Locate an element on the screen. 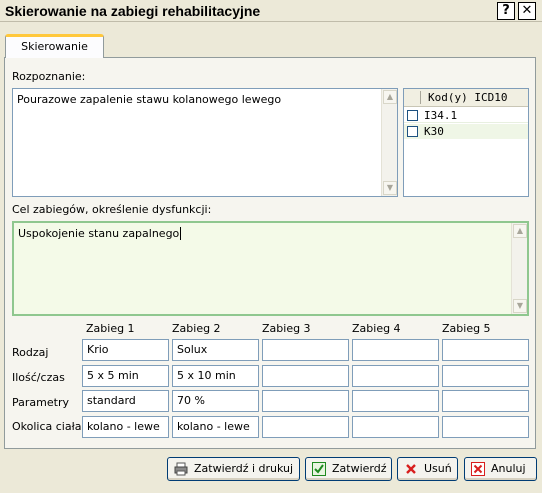 This screenshot has height=493, width=542. checkmark-icon is located at coordinates (319, 469).